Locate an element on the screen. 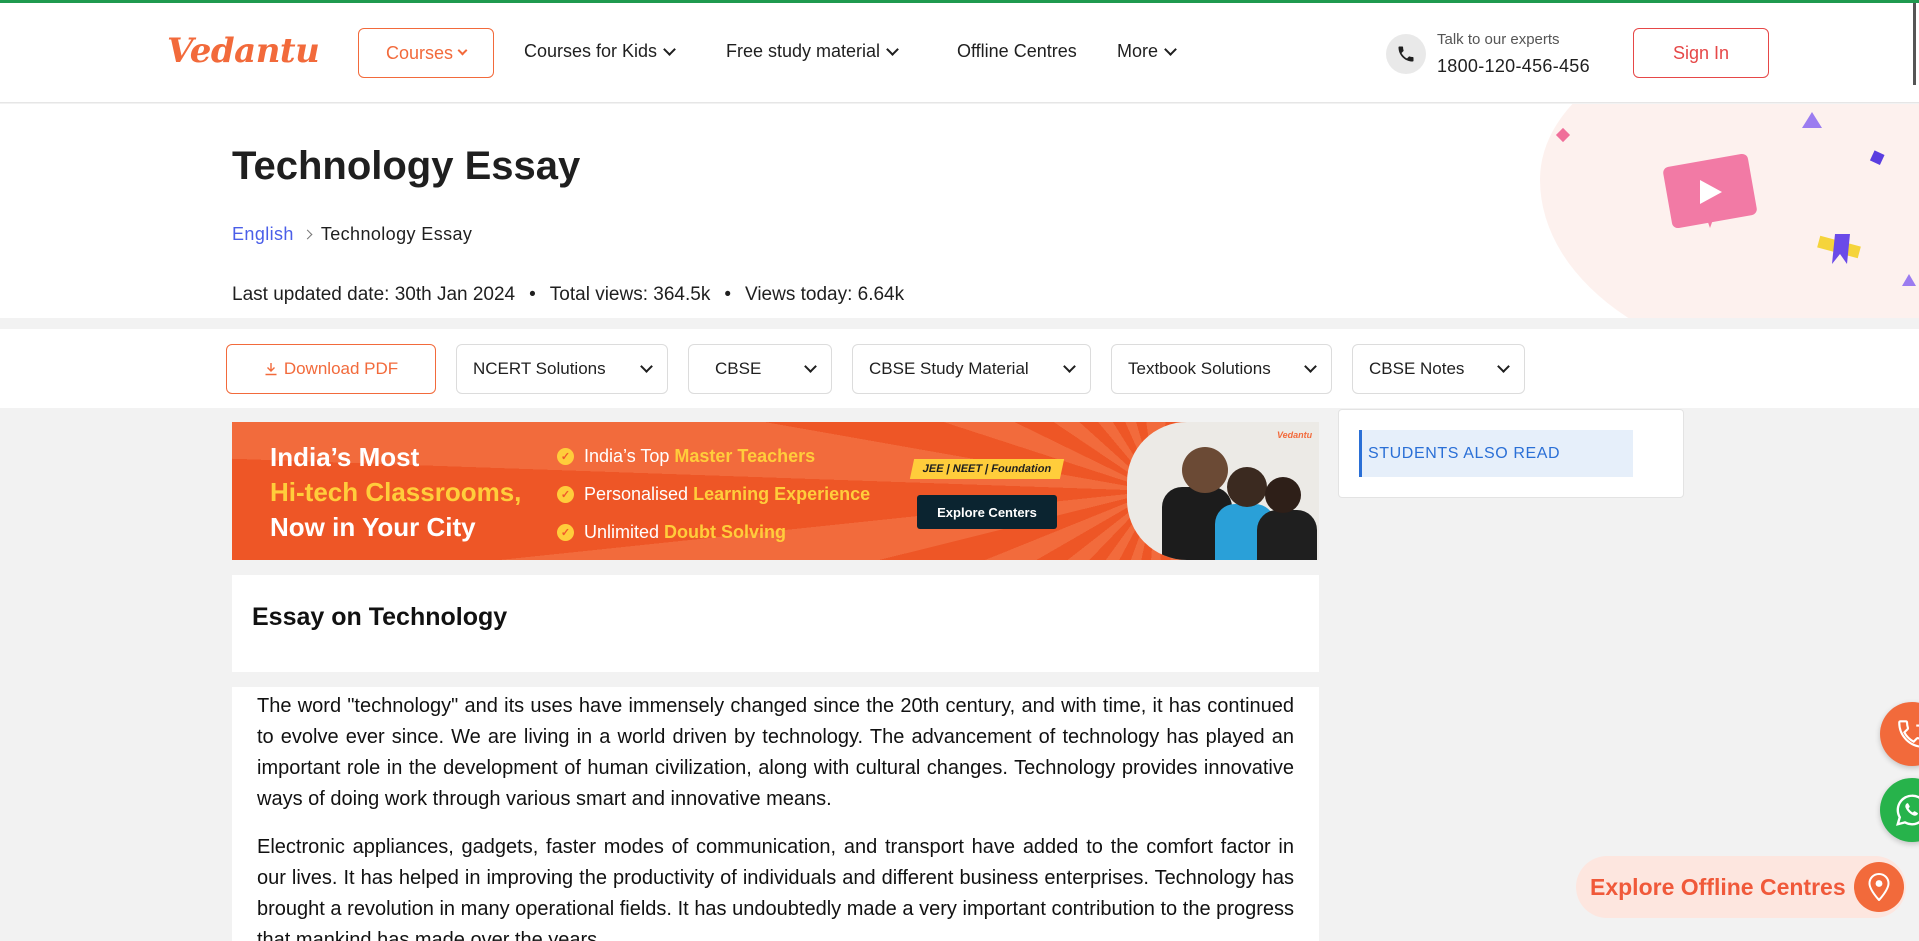  essay-header: Essay on Technology is located at coordinates (775, 623).